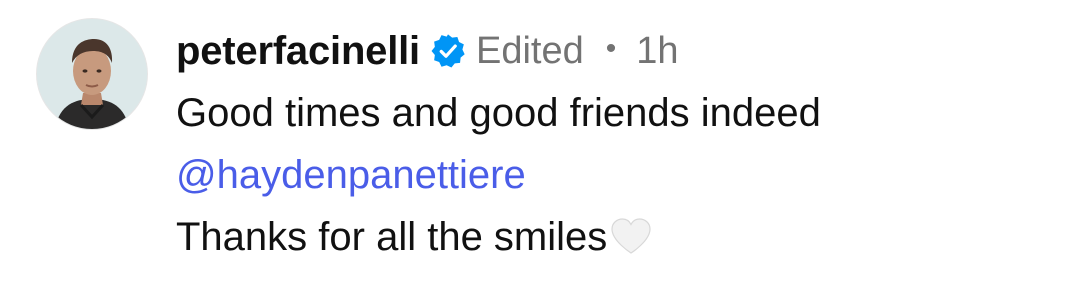  I want to click on avatar, so click(92, 74).